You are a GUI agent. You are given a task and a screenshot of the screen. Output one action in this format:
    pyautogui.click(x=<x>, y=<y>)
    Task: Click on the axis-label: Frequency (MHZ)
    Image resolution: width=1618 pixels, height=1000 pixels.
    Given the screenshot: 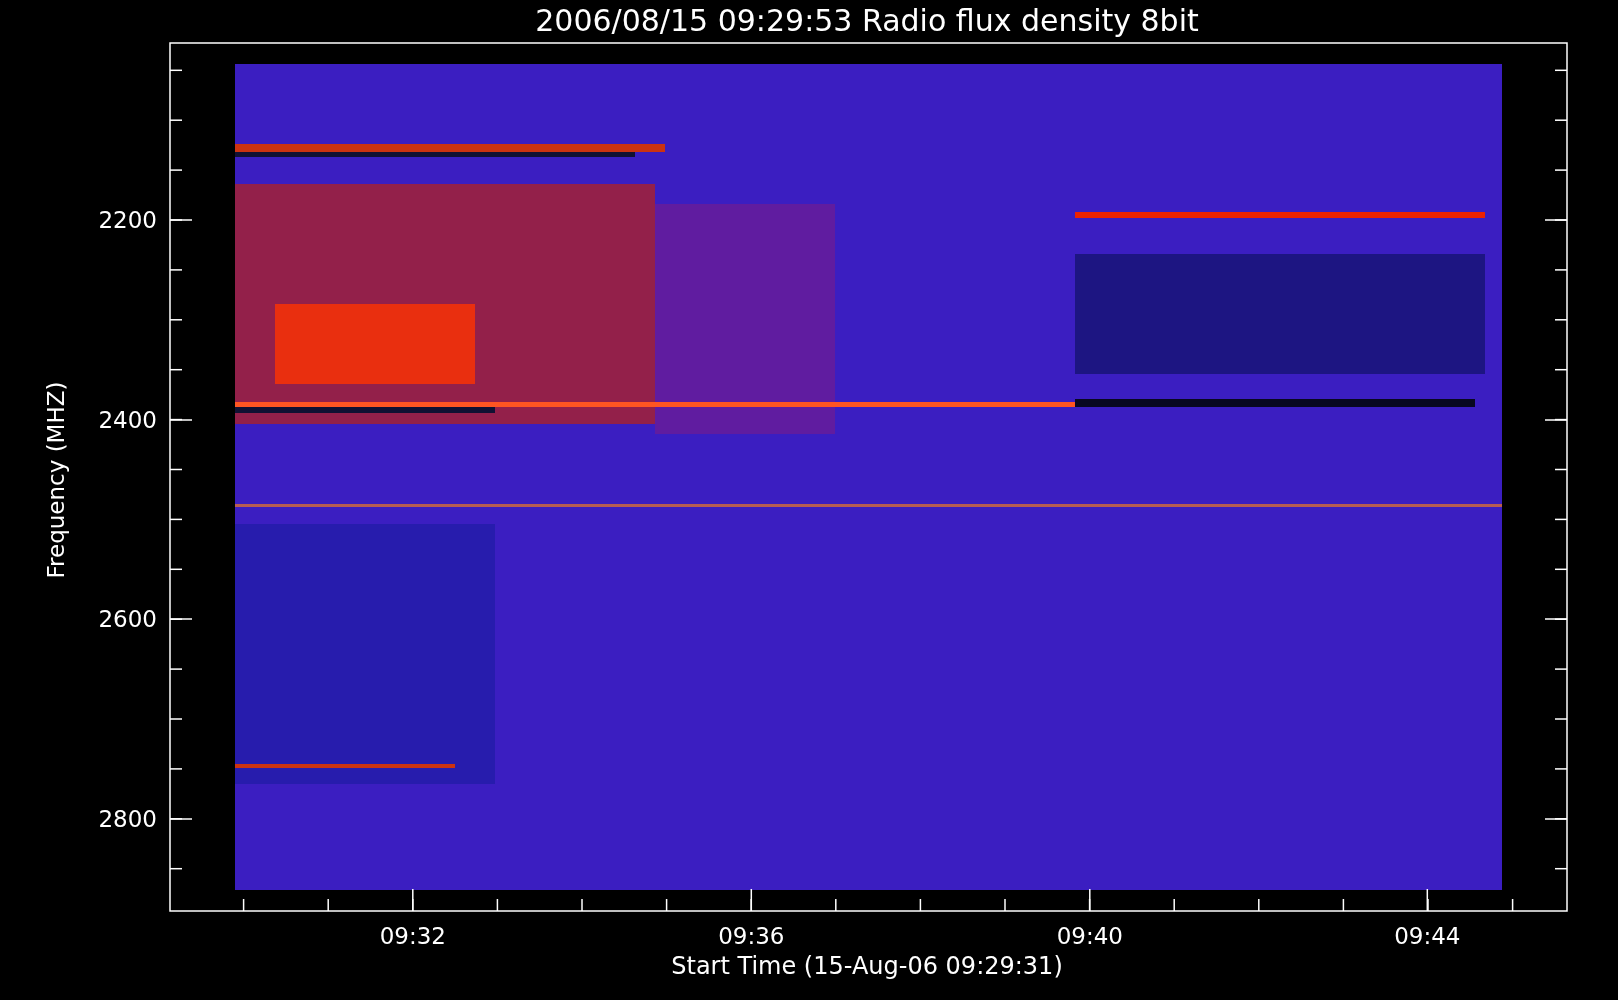 What is the action you would take?
    pyautogui.click(x=56, y=480)
    